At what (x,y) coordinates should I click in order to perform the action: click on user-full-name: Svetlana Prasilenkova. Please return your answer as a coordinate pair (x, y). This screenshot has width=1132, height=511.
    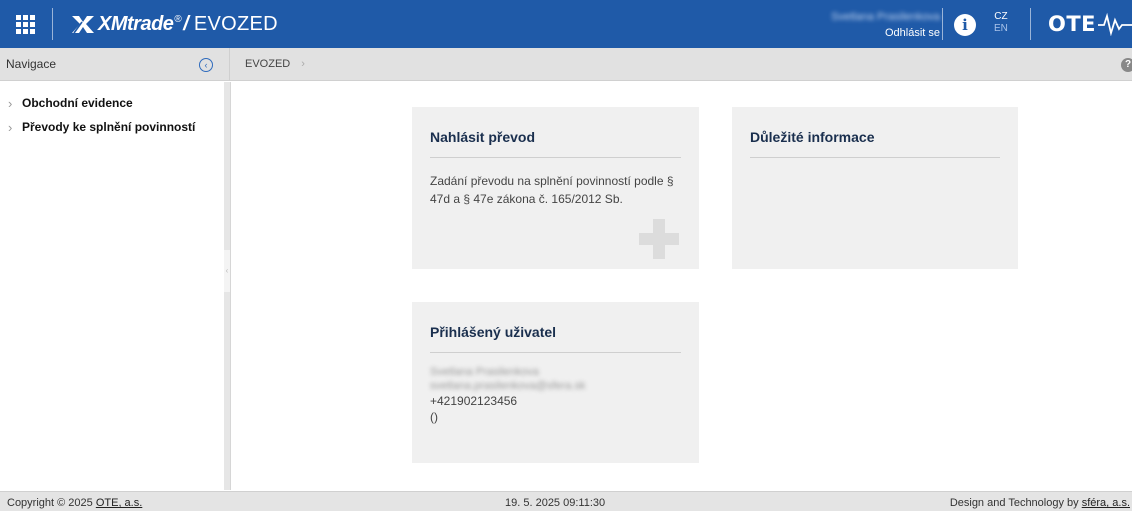
    Looking at the image, I should click on (484, 372).